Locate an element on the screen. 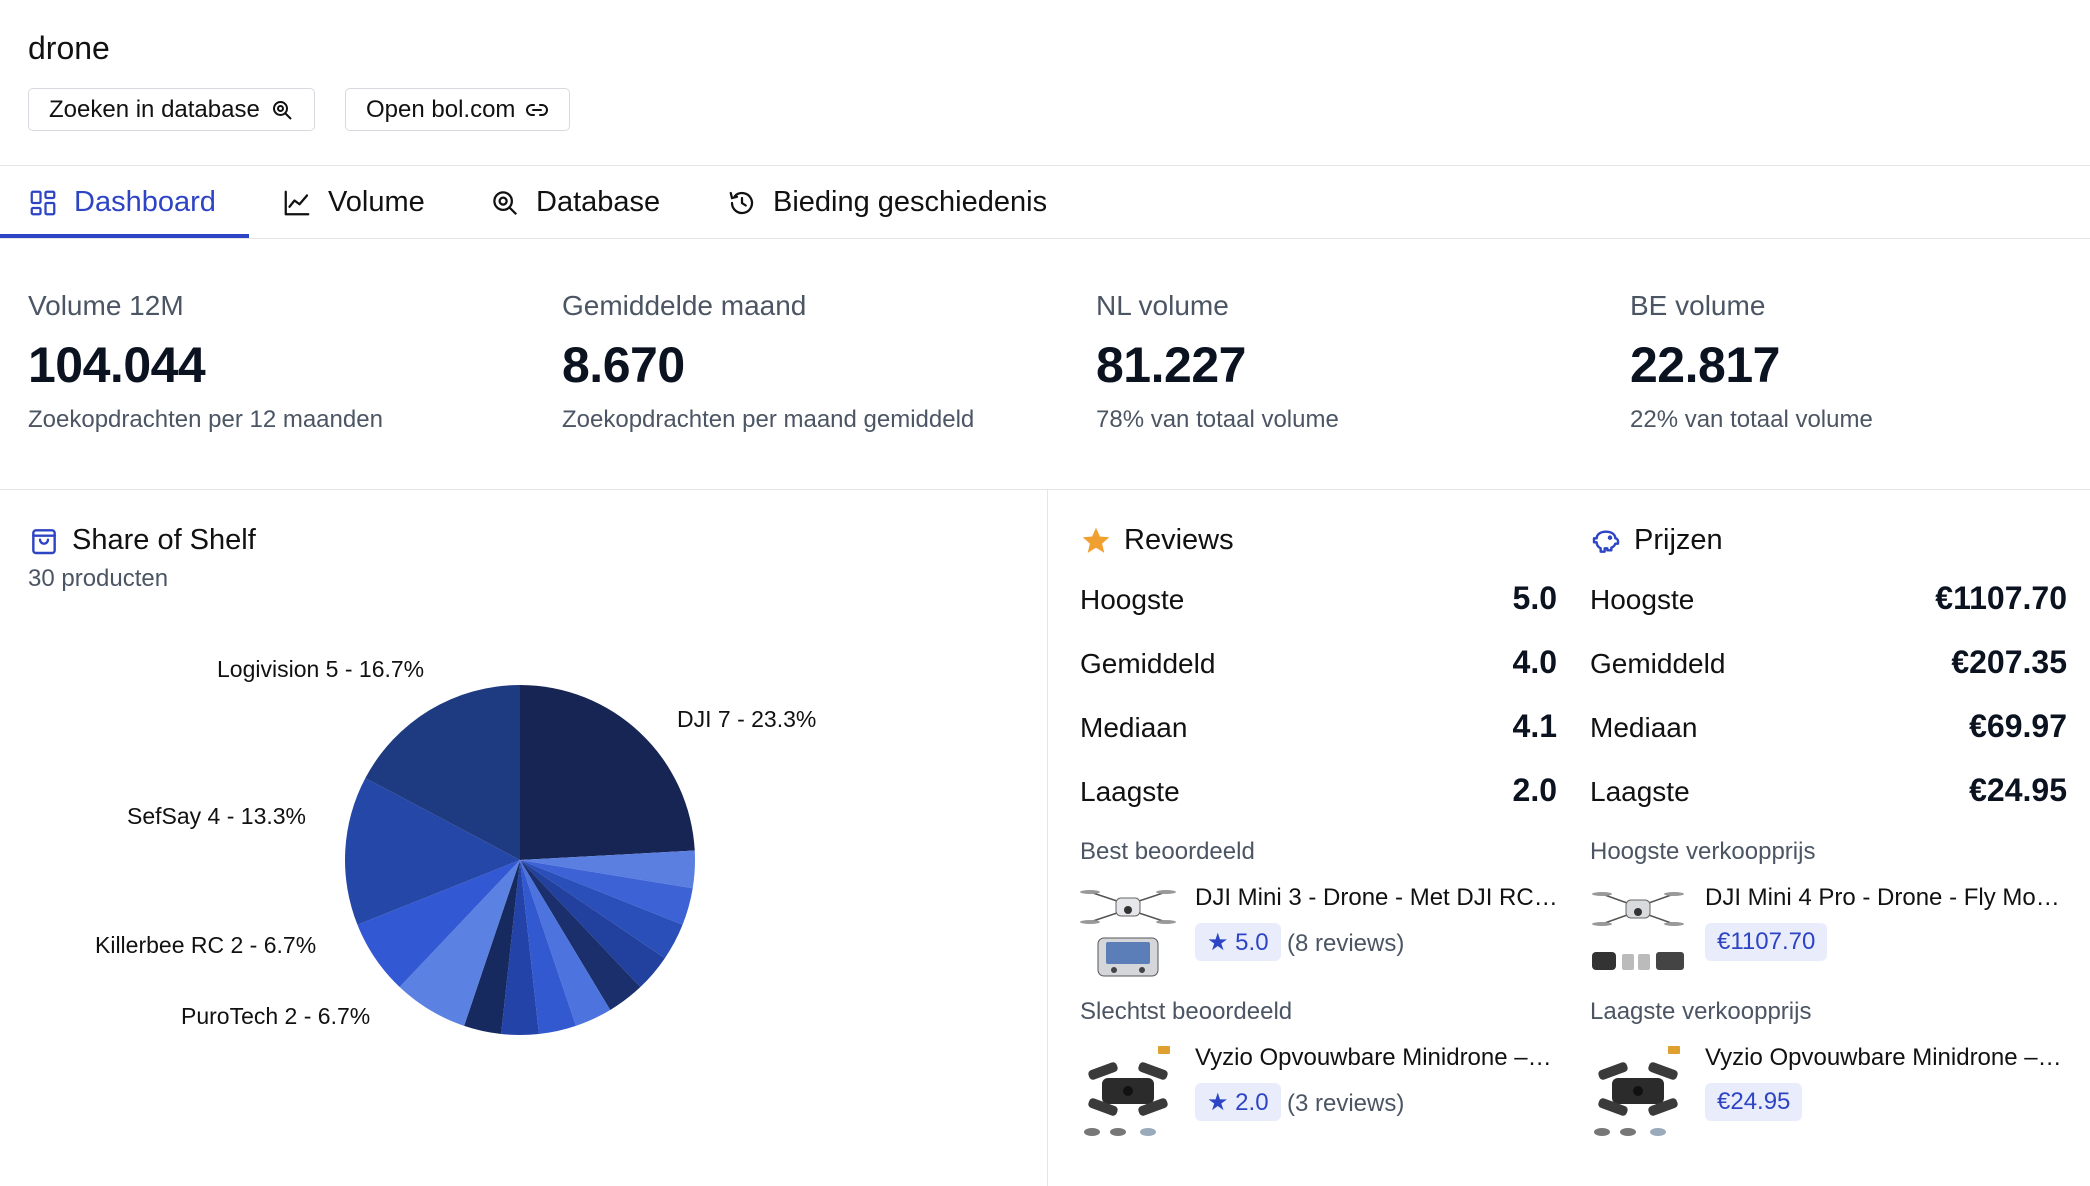 This screenshot has width=2090, height=1186. stat-value: 104.044 is located at coordinates (117, 365).